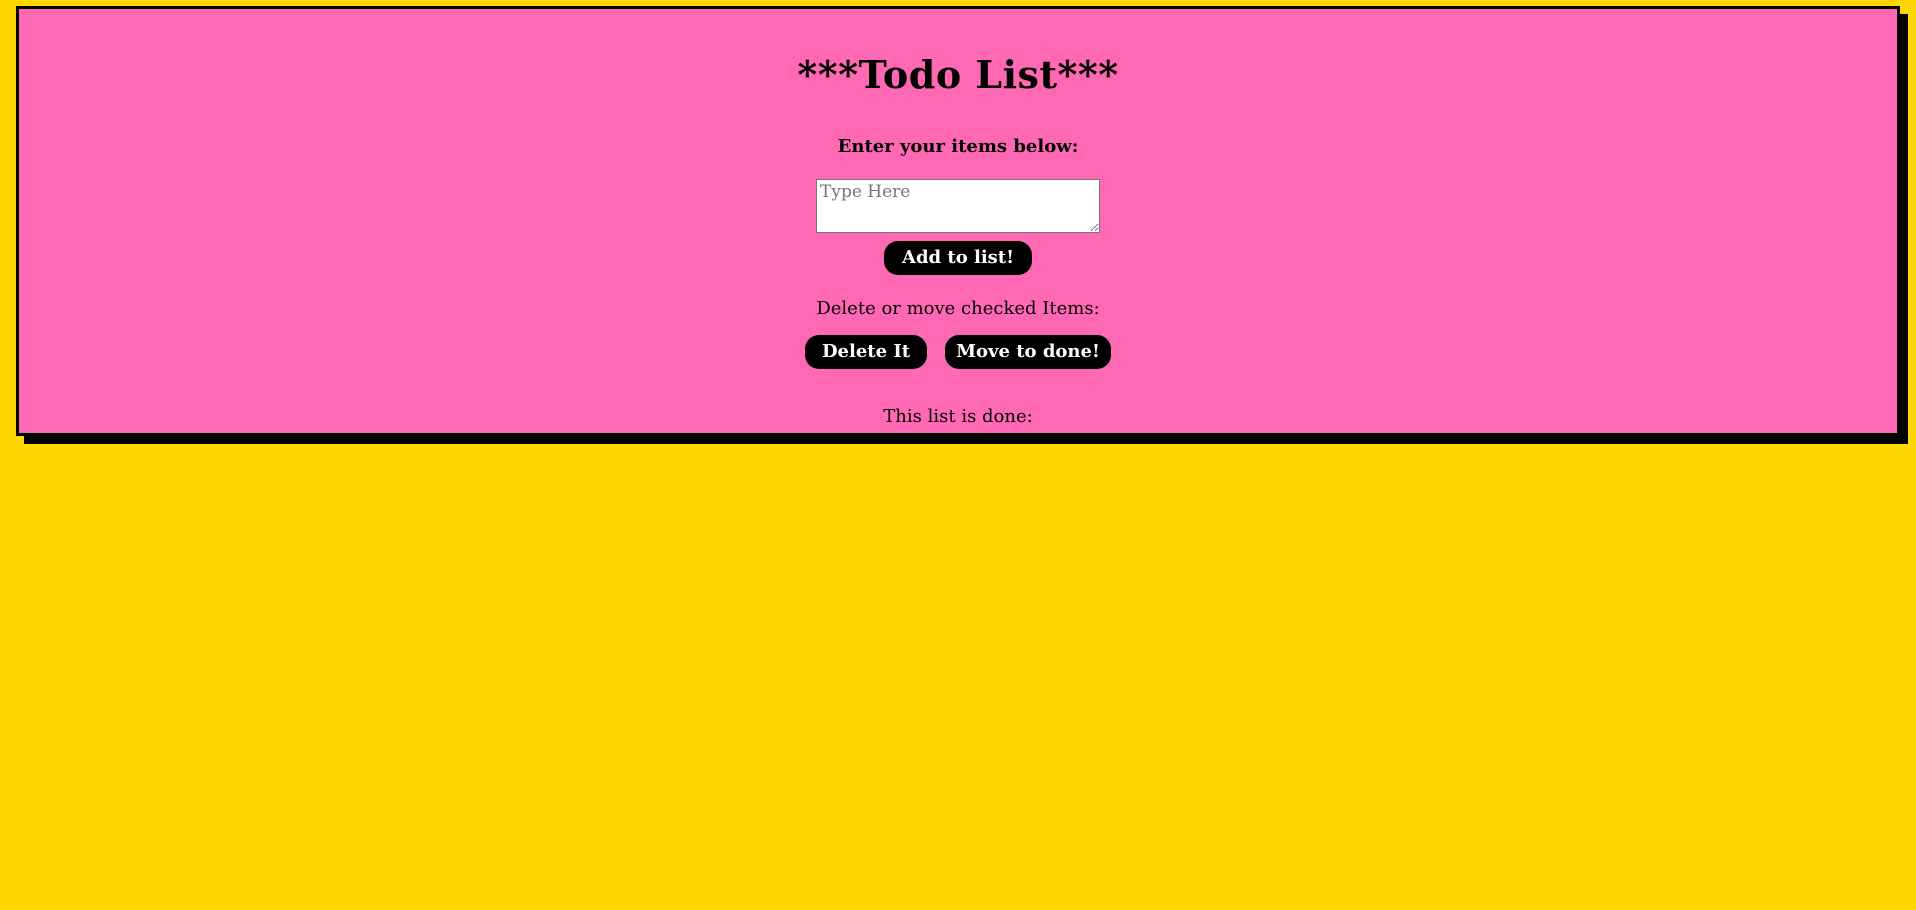  I want to click on done-list-label: This list is done:, so click(958, 416).